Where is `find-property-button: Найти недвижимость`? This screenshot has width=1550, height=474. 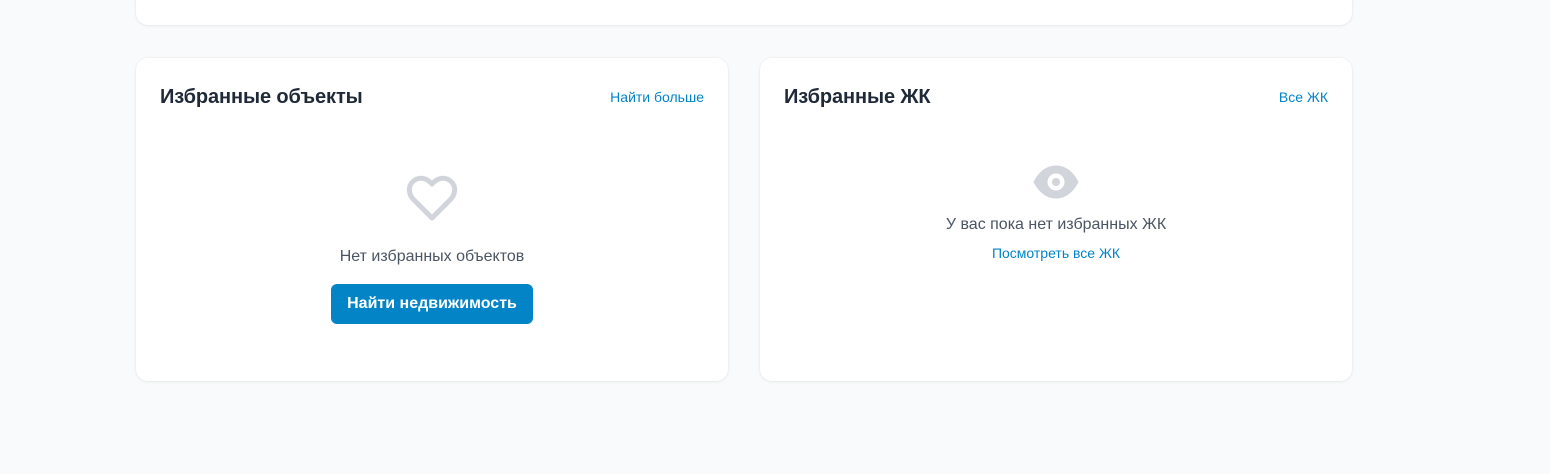 find-property-button: Найти недвижимость is located at coordinates (432, 304).